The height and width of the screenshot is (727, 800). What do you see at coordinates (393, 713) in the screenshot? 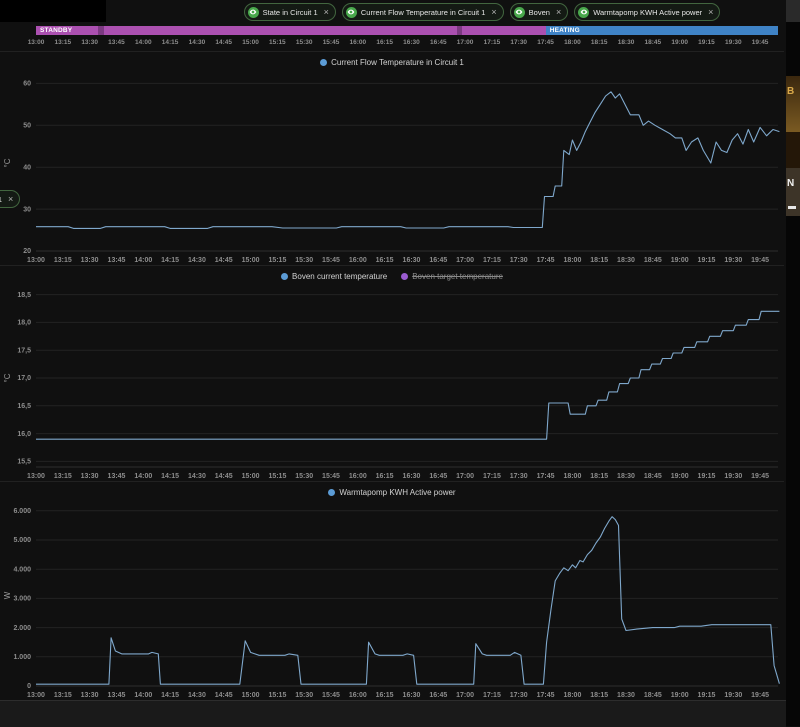
I see `bottom-bar` at bounding box center [393, 713].